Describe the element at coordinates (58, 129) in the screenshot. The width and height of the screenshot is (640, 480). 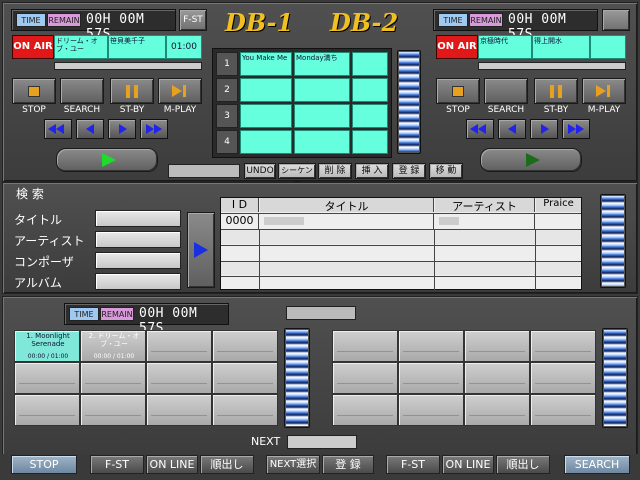
I see `left-rewind-button` at that location.